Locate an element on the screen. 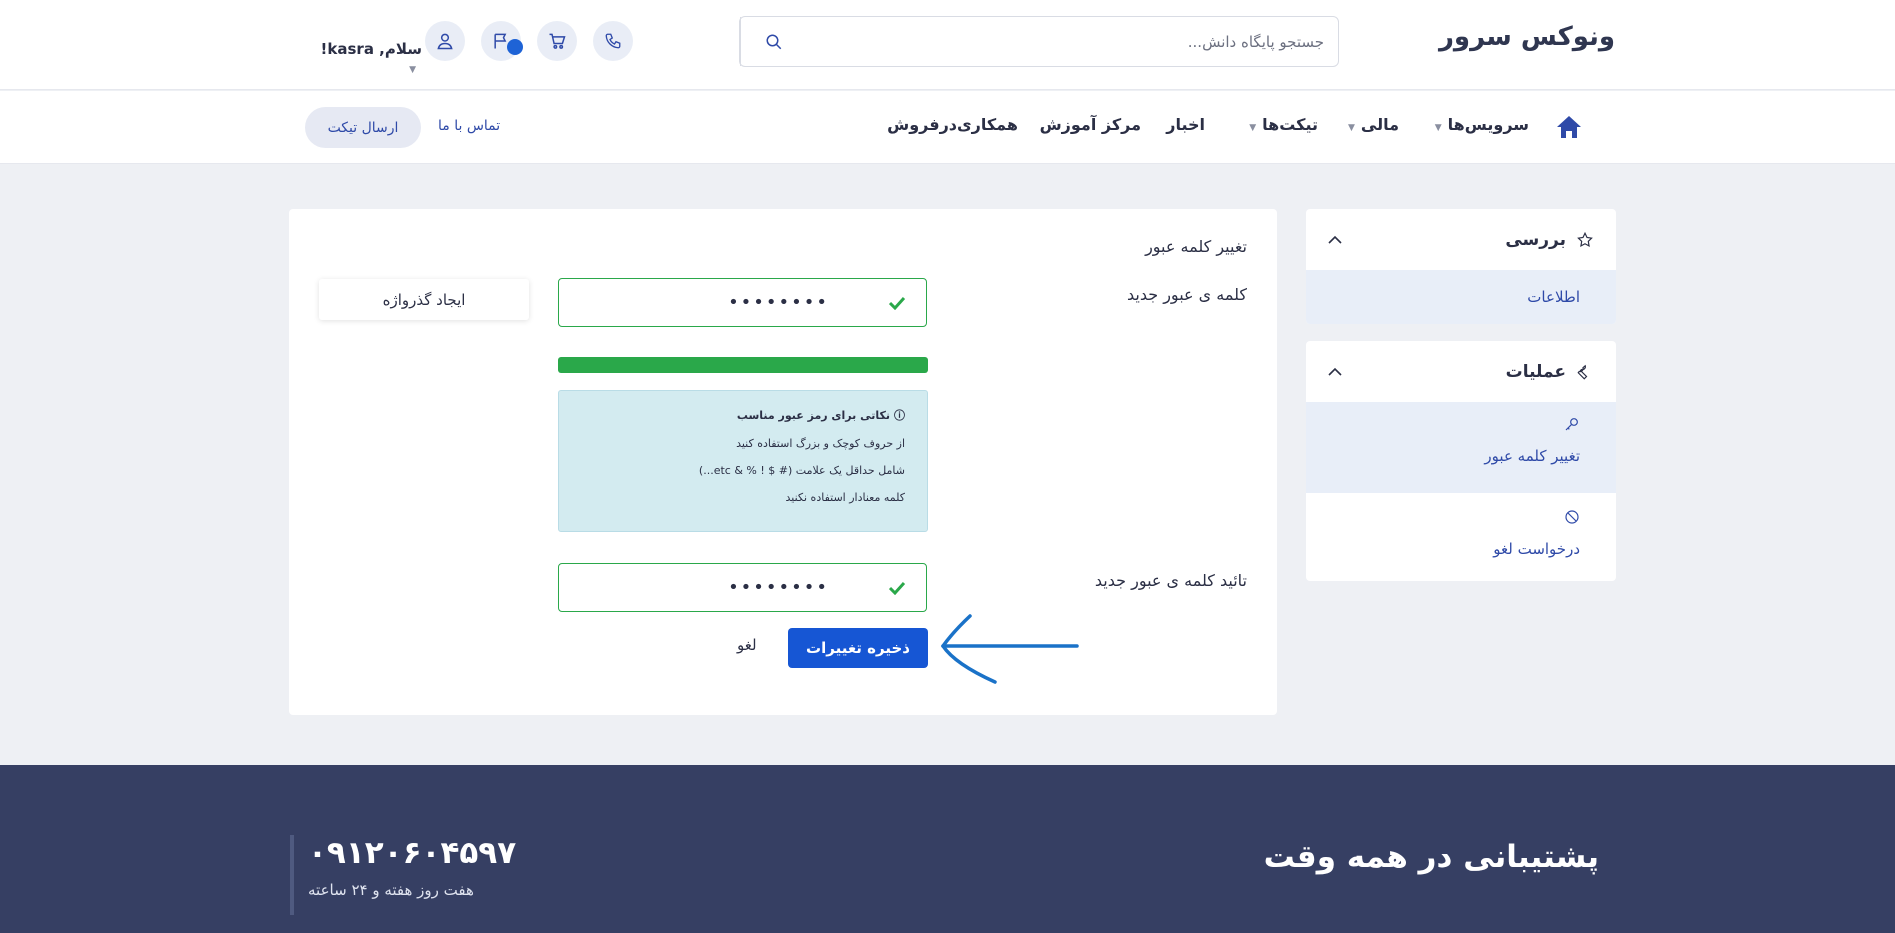 The width and height of the screenshot is (1895, 933). page-title: تغییر کلمه عبور is located at coordinates (1196, 246).